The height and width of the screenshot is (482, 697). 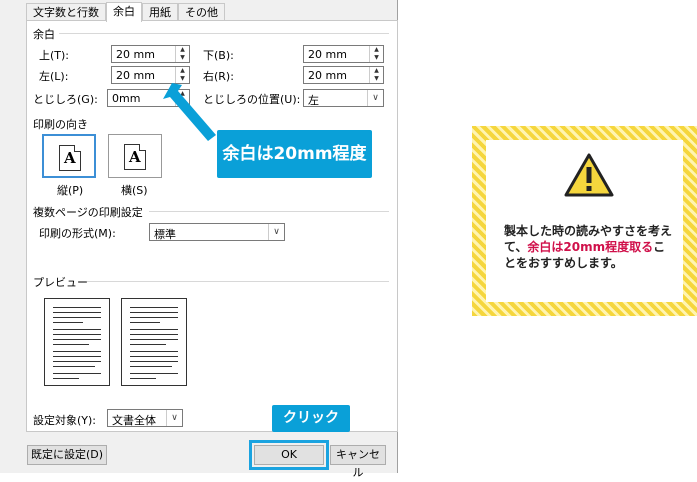 I want to click on right-margin-value: 20 mm, so click(x=327, y=75).